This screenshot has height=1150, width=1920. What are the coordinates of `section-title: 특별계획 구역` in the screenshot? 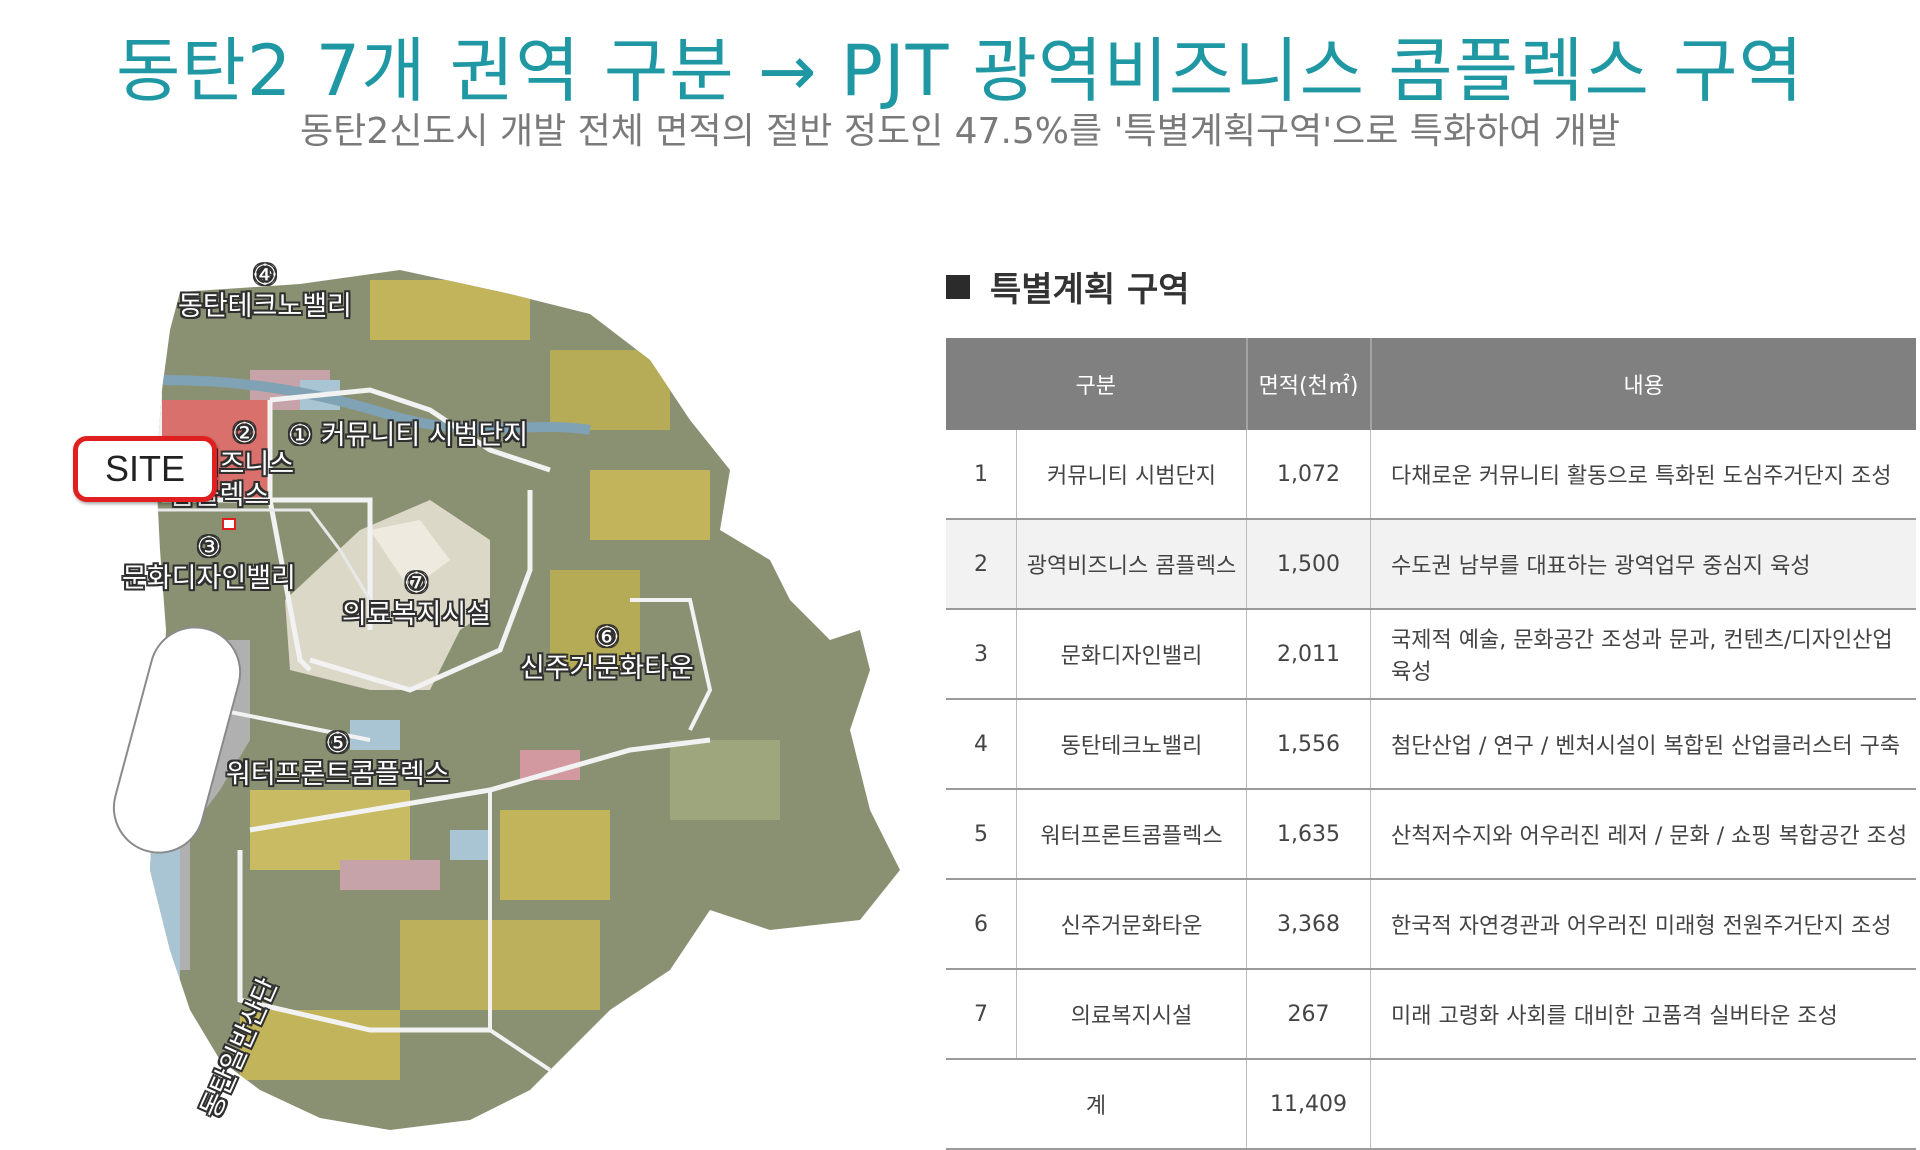 It's located at (1090, 290).